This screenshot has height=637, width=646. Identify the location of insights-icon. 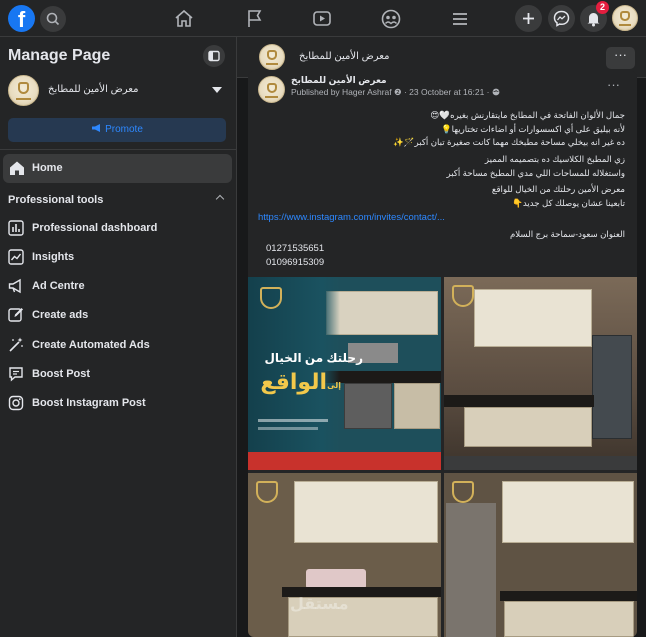
(16, 257).